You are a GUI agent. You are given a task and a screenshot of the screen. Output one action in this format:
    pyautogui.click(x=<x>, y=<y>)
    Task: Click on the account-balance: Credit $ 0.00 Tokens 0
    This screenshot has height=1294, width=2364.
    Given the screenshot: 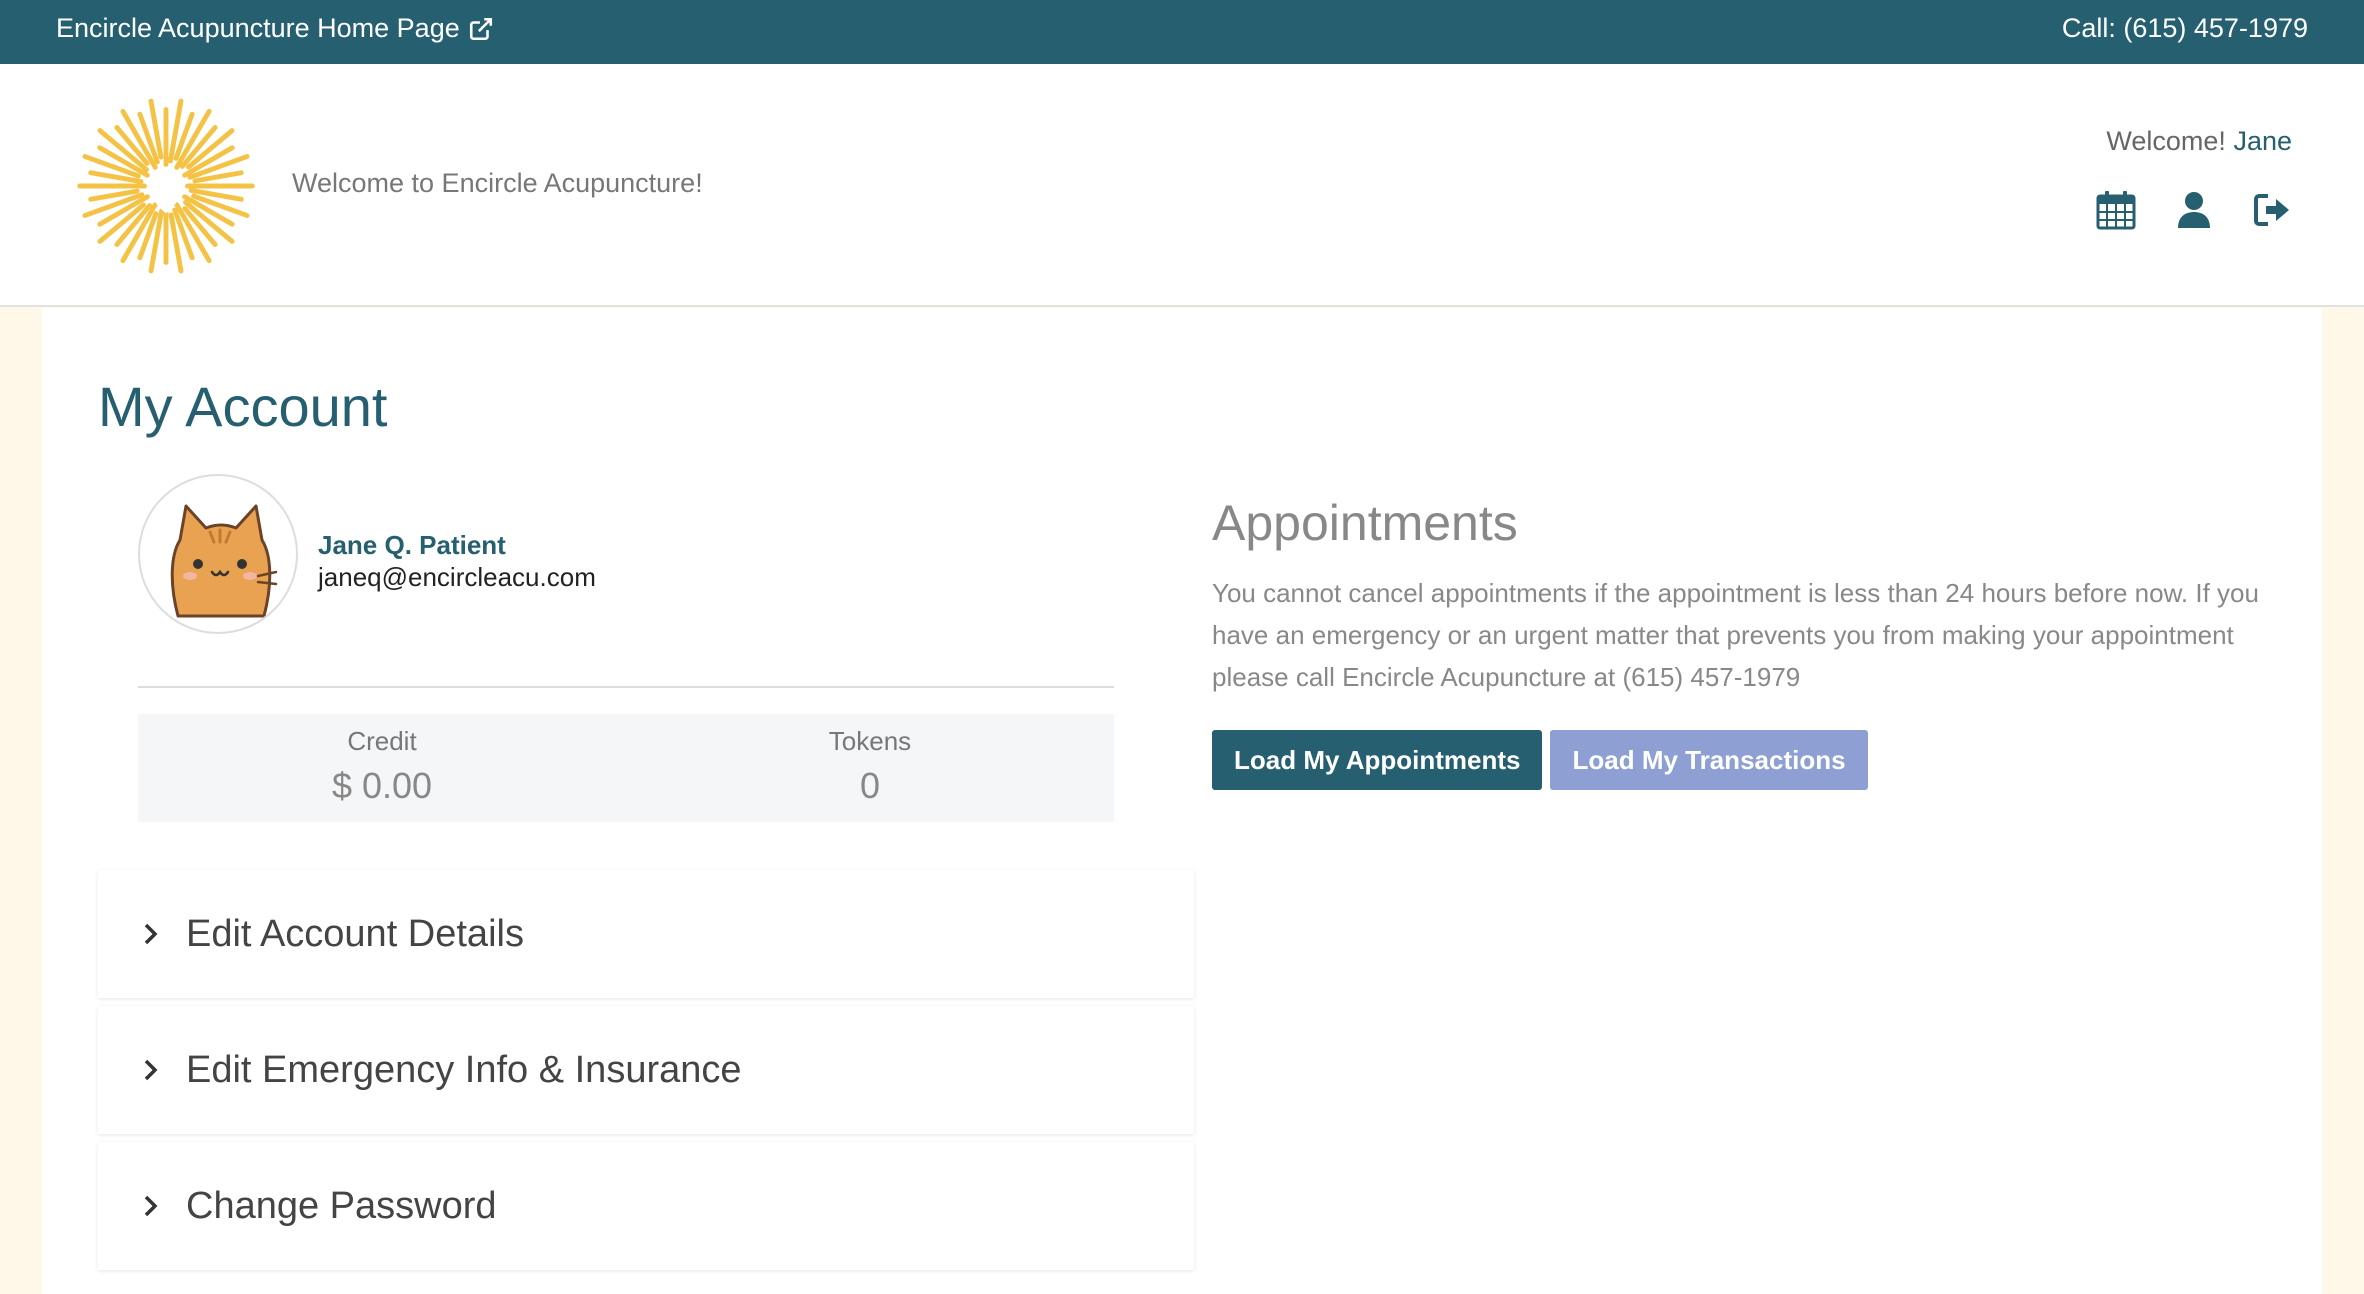 What is the action you would take?
    pyautogui.click(x=626, y=768)
    